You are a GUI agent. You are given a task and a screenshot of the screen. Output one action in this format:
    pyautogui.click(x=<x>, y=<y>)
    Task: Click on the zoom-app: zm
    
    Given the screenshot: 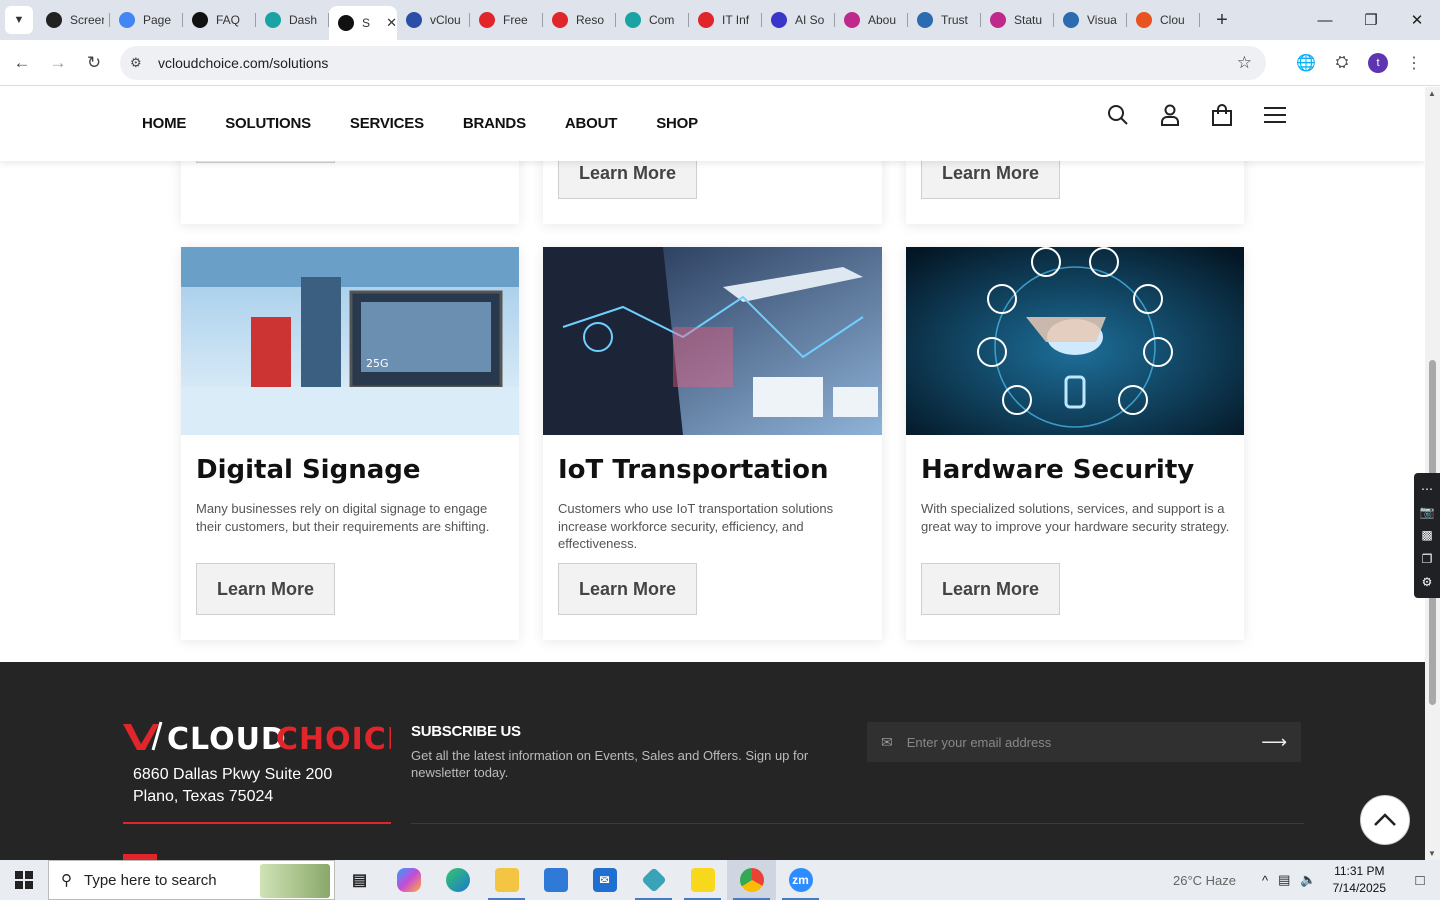 What is the action you would take?
    pyautogui.click(x=800, y=880)
    